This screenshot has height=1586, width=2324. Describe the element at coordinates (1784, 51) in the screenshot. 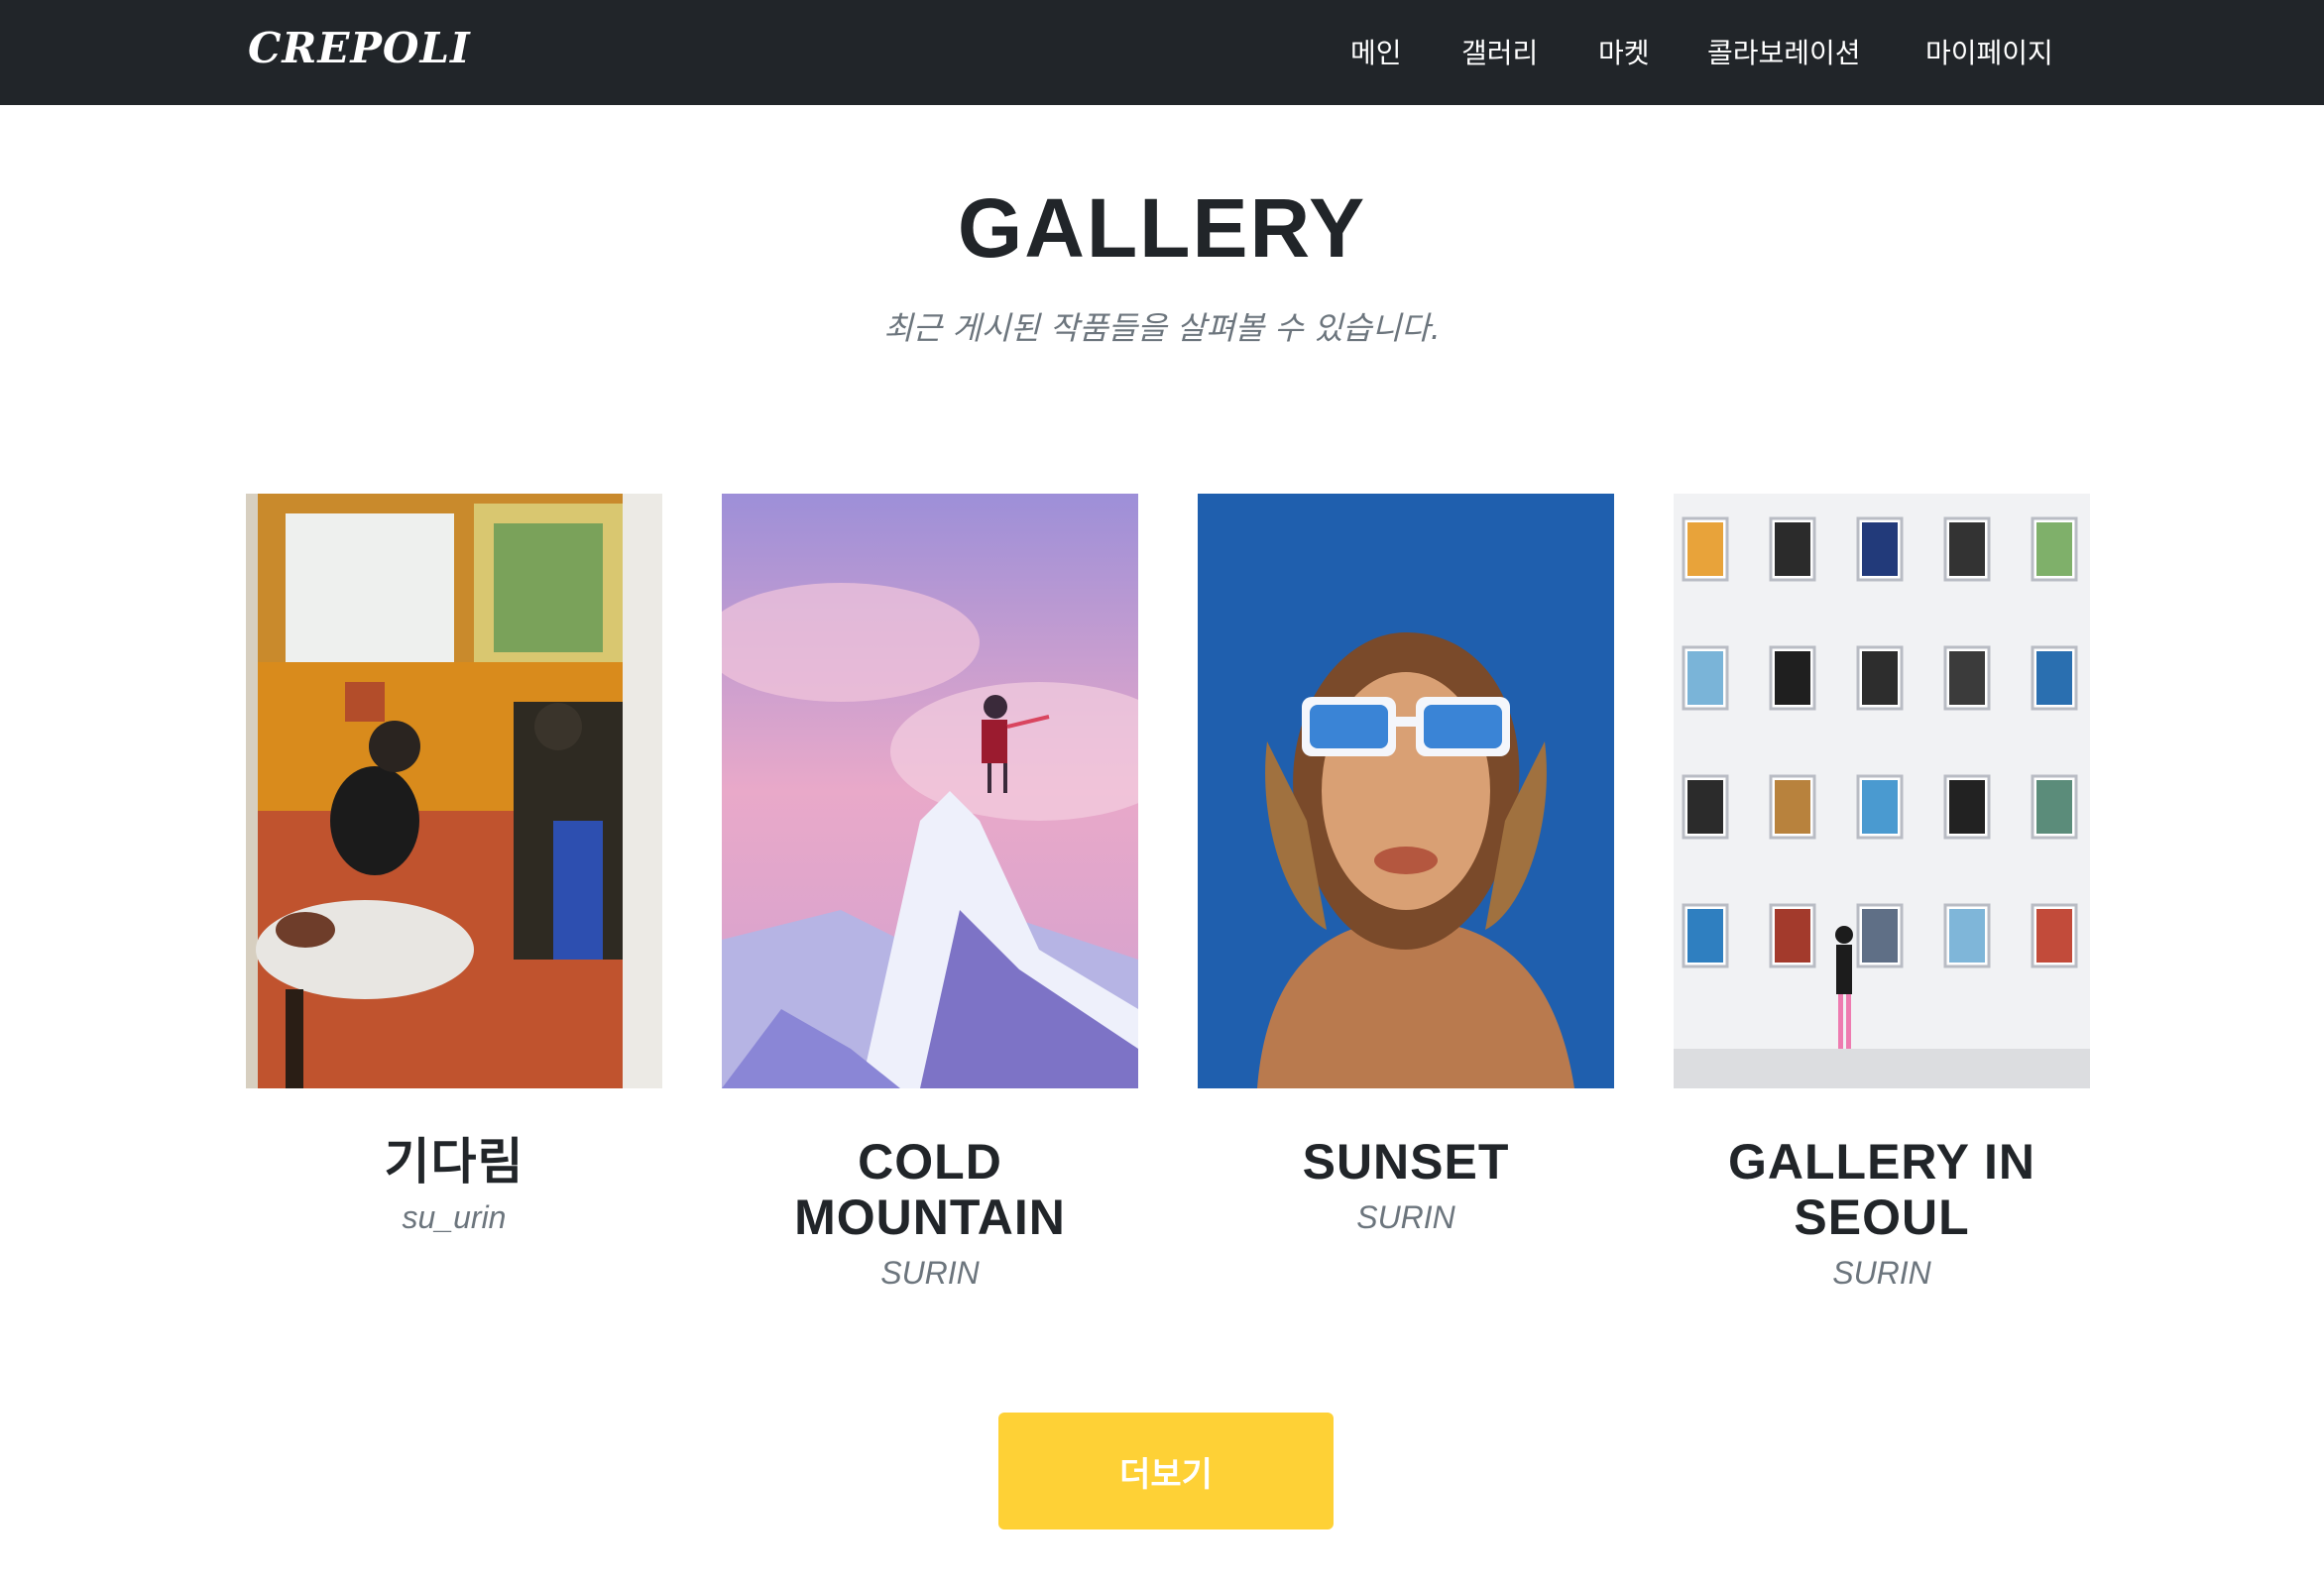

I see `nav-link-collaboration: 콜라보레이션` at that location.